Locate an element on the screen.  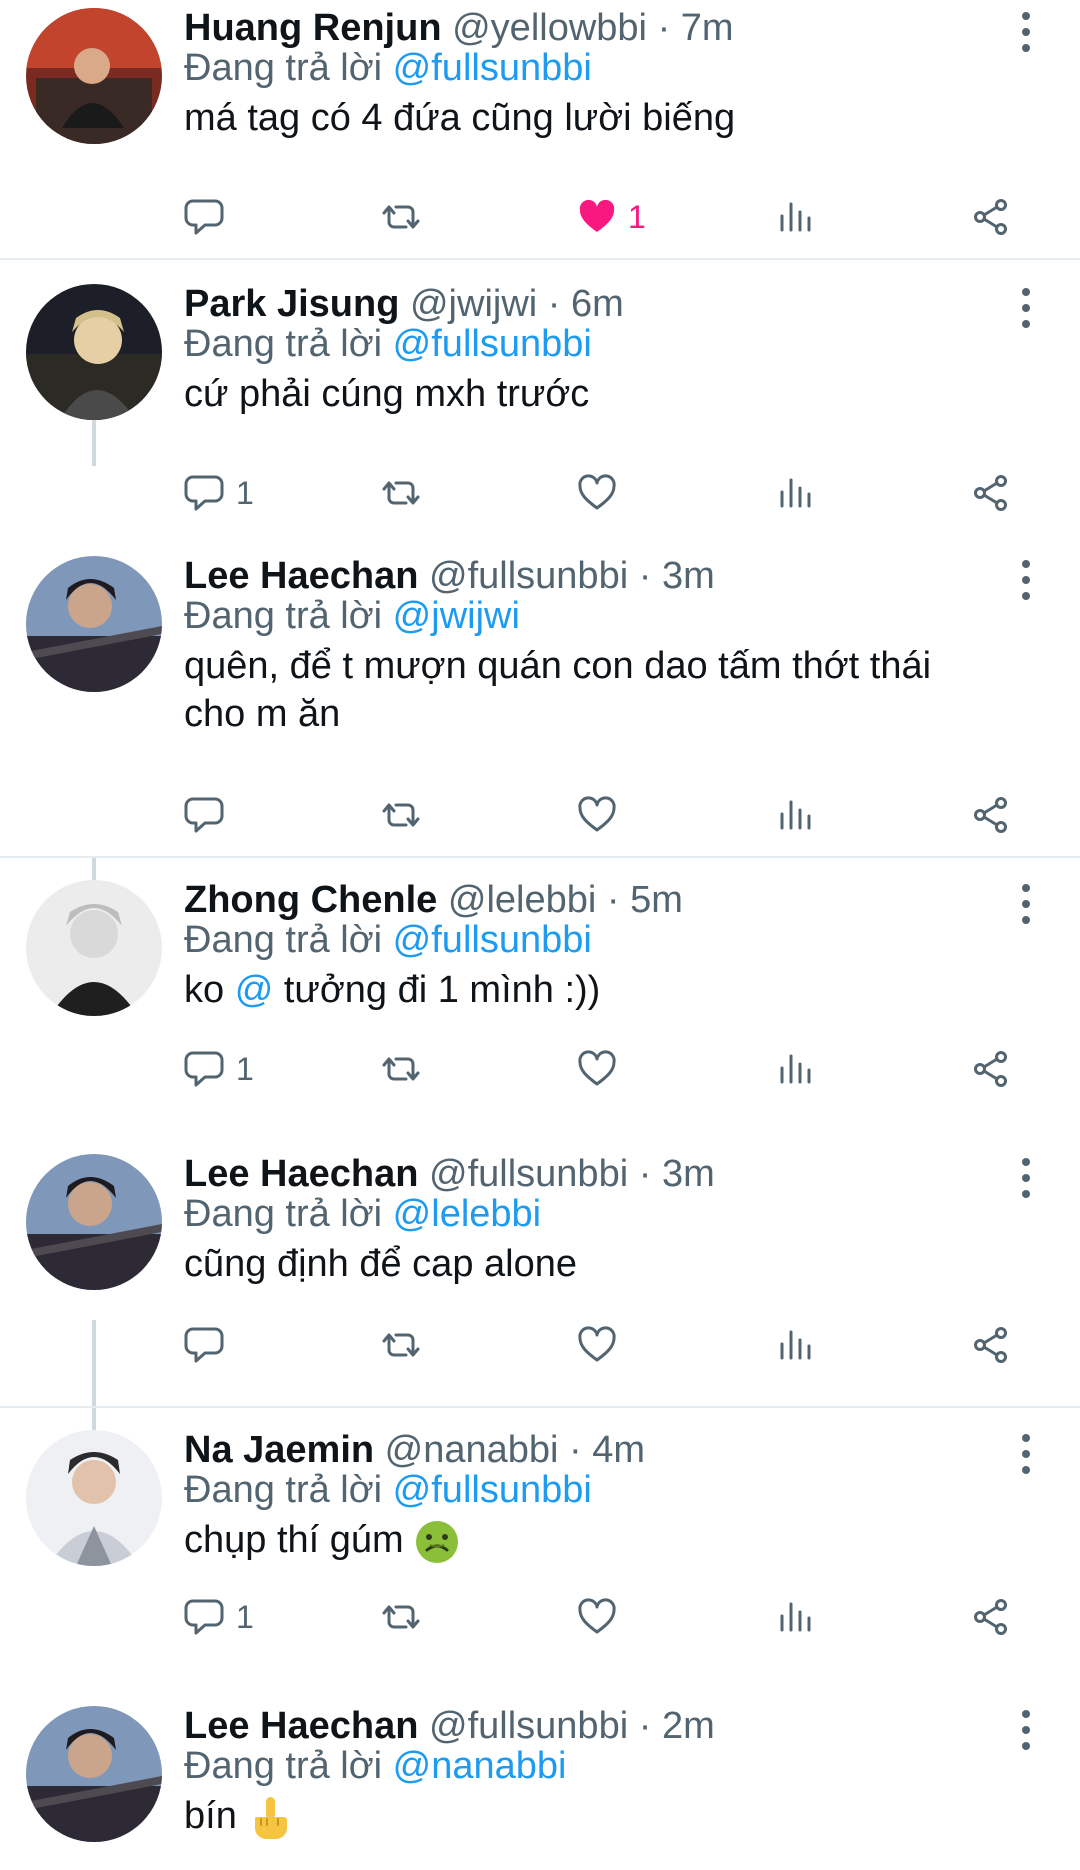
user-handle: @yellowbbi is located at coordinates (549, 28).